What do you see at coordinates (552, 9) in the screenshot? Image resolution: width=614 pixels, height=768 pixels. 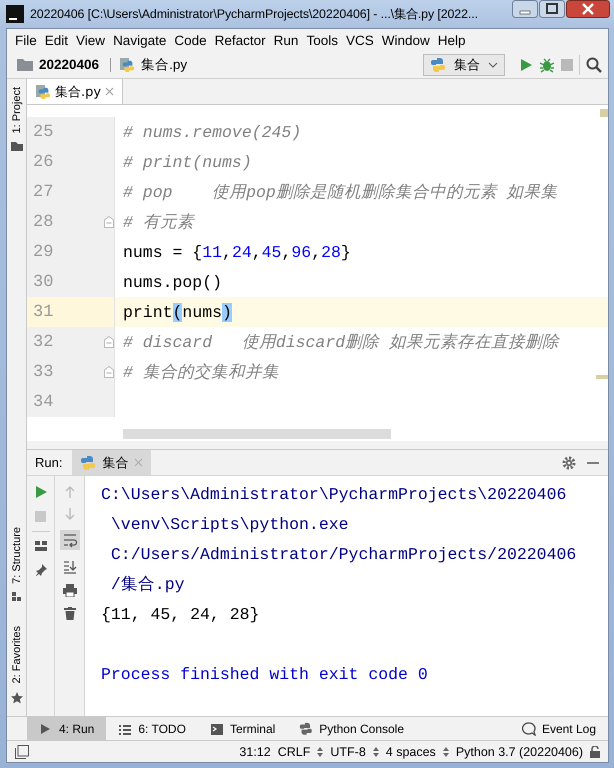 I see `maximize-button` at bounding box center [552, 9].